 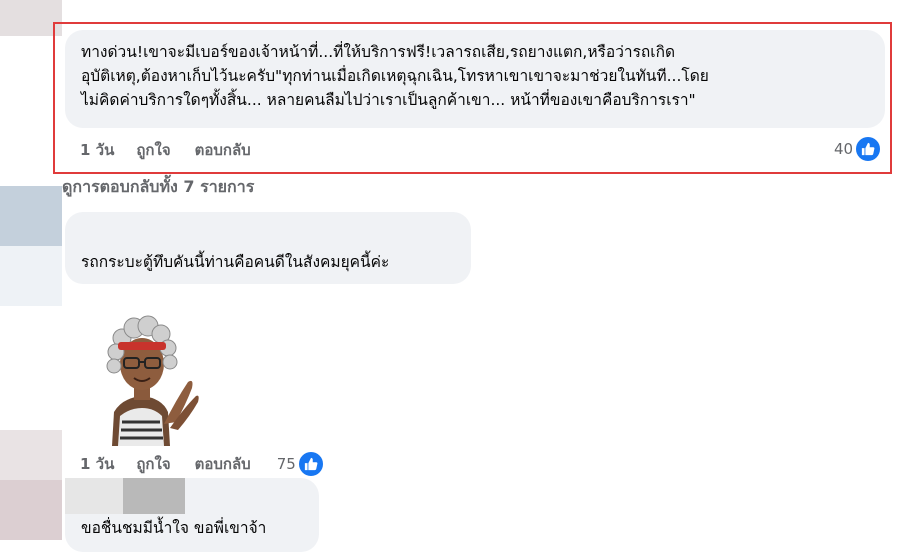 I want to click on like-count: 75, so click(x=286, y=464).